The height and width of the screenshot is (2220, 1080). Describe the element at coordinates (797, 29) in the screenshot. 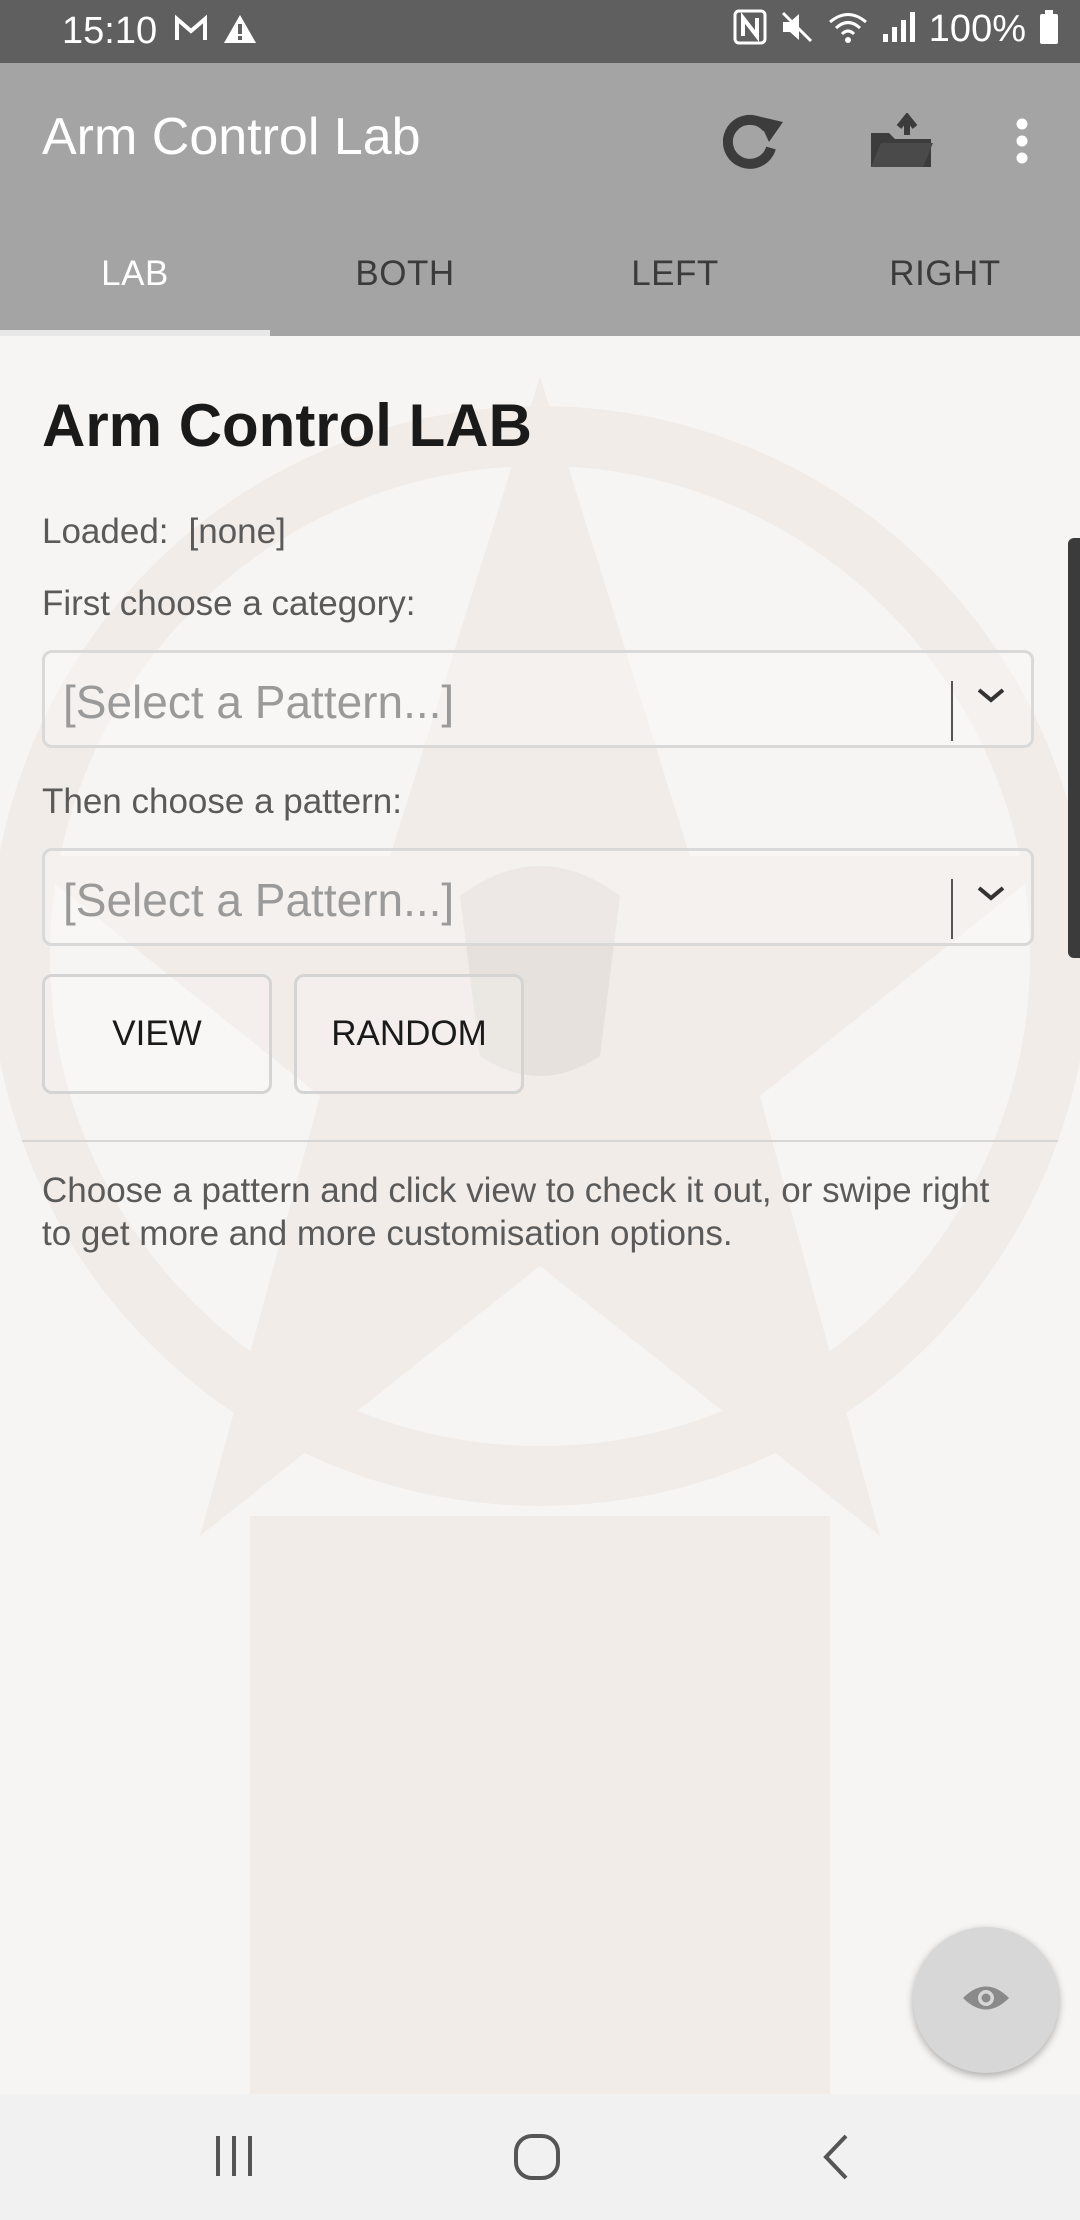

I see `mute-icon` at that location.